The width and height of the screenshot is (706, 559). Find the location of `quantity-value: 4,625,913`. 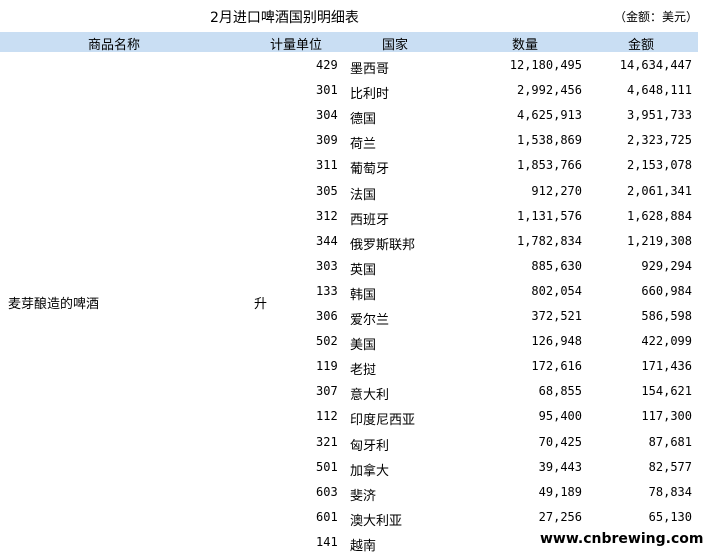

quantity-value: 4,625,913 is located at coordinates (549, 115).